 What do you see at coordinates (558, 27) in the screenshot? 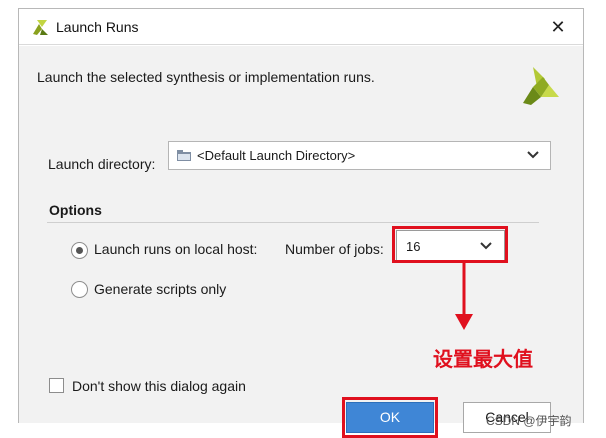
I see `close-icon: ✕` at bounding box center [558, 27].